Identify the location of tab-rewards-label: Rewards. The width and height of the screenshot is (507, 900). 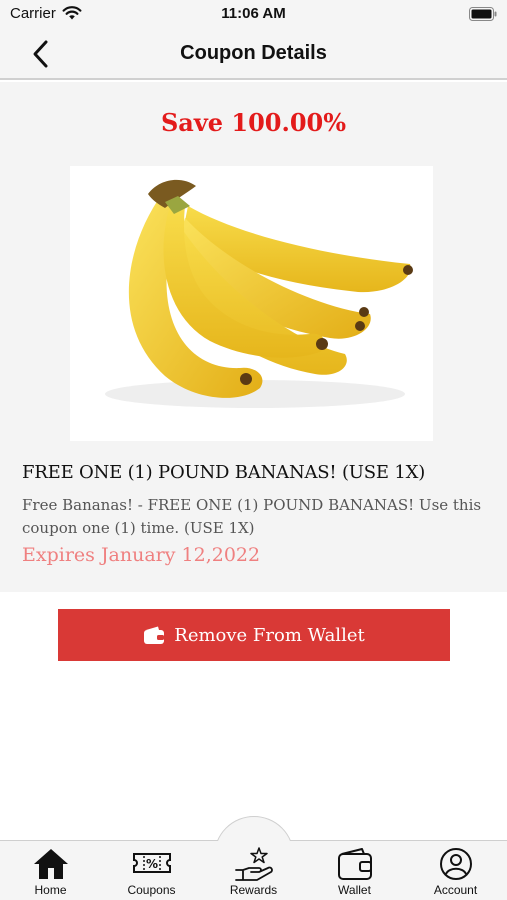
(253, 890).